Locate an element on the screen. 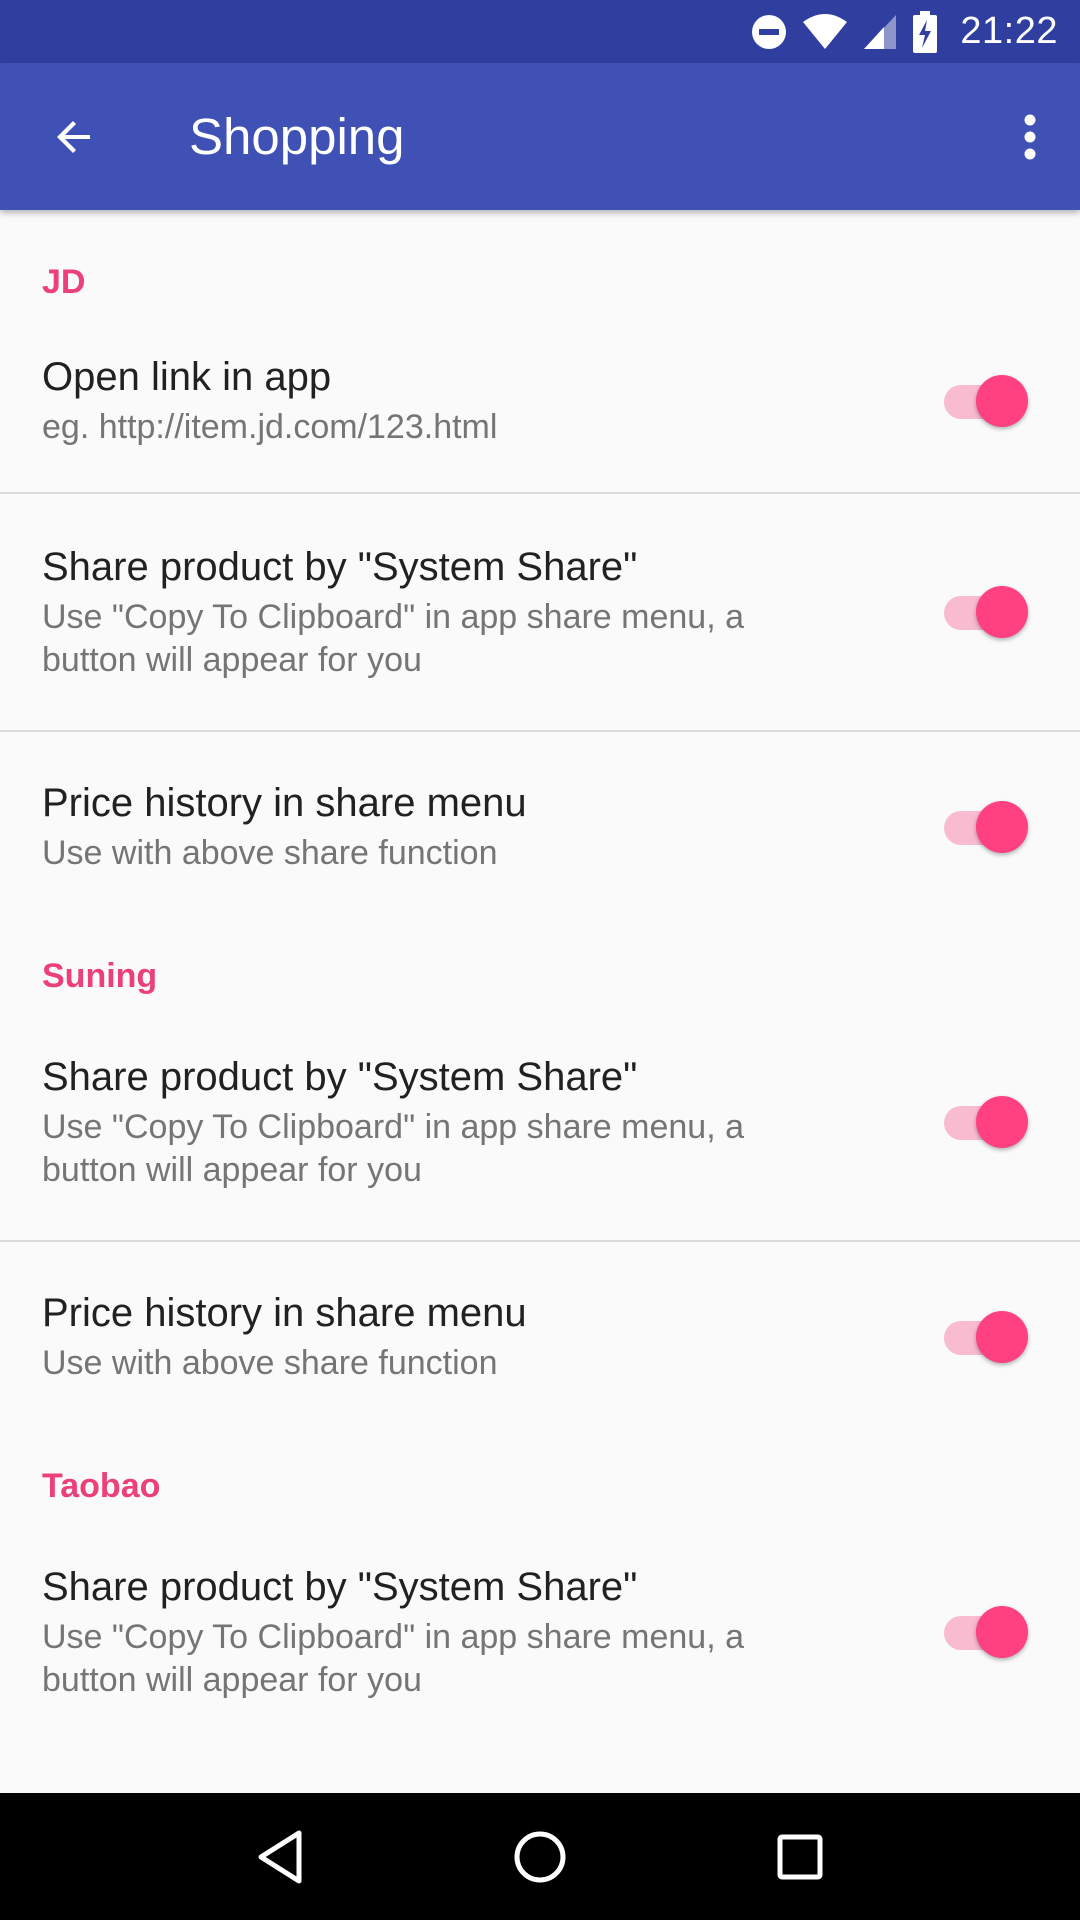  wifi-icon is located at coordinates (825, 32).